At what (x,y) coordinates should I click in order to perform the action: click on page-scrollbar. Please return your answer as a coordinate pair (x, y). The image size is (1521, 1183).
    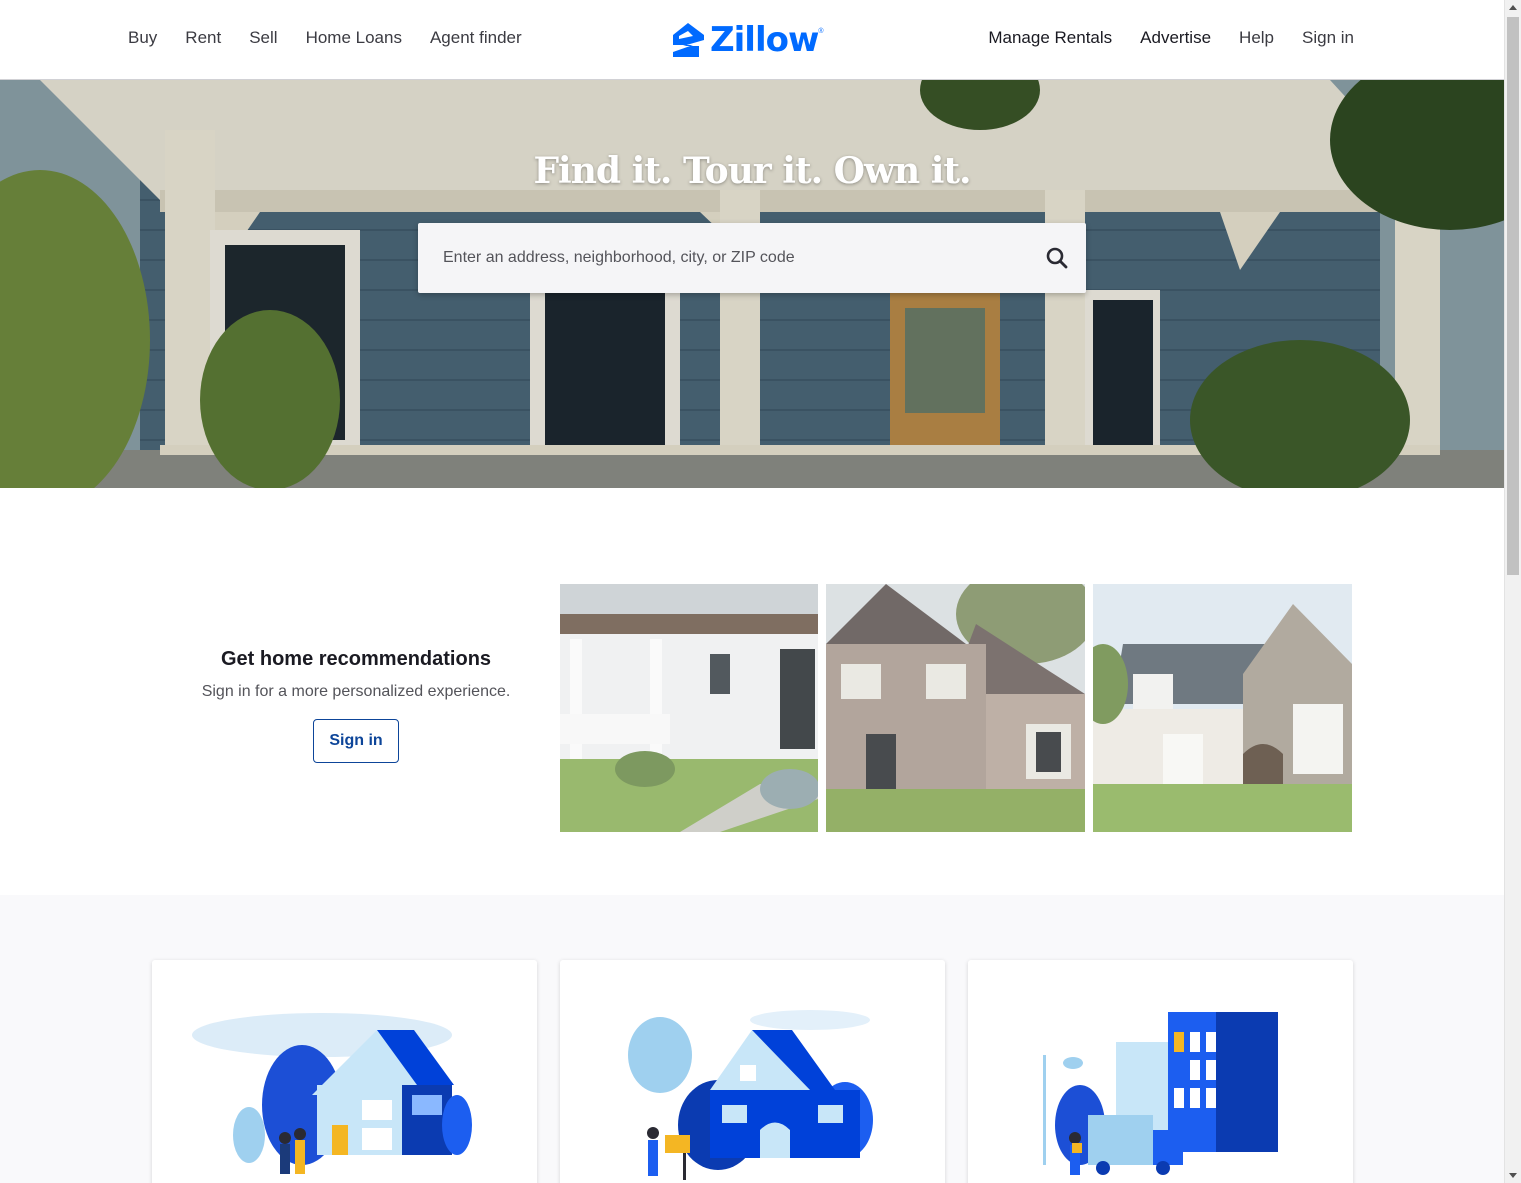
    Looking at the image, I should click on (1512, 591).